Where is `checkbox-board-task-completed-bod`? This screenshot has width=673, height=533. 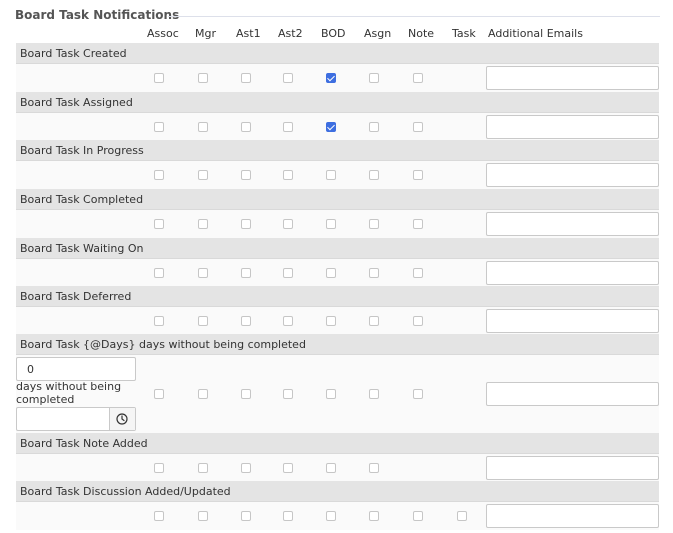 checkbox-board-task-completed-bod is located at coordinates (331, 224).